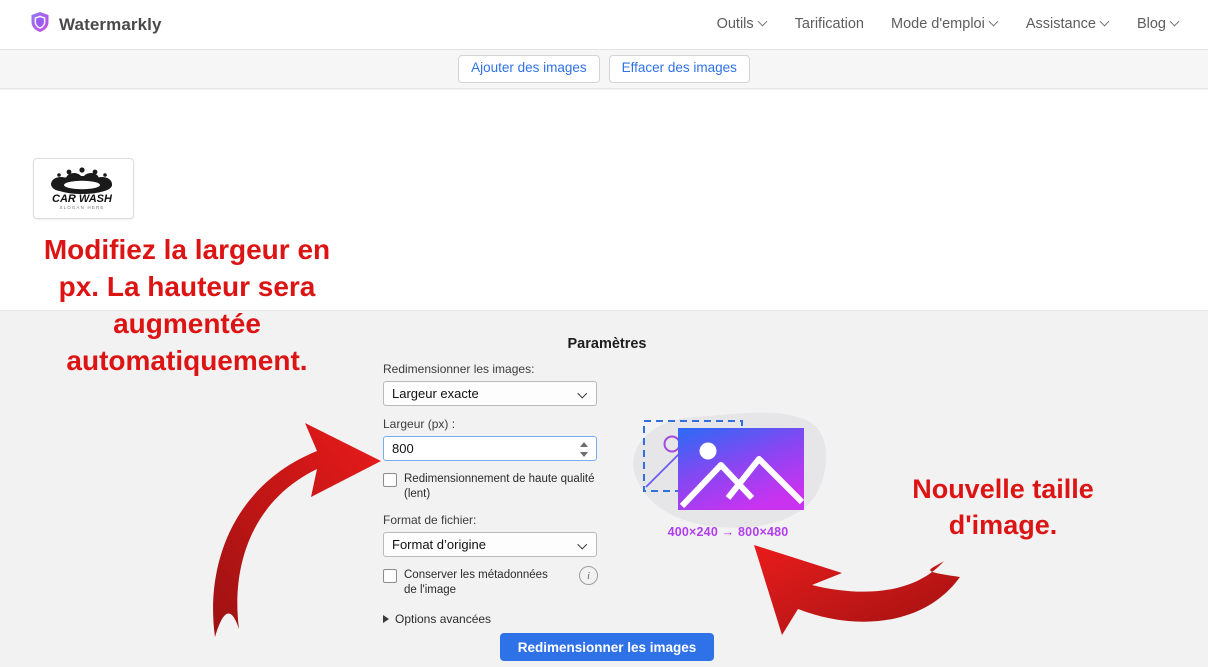  What do you see at coordinates (476, 583) in the screenshot?
I see `metadata-label: Conserver les métadonnées de l'image` at bounding box center [476, 583].